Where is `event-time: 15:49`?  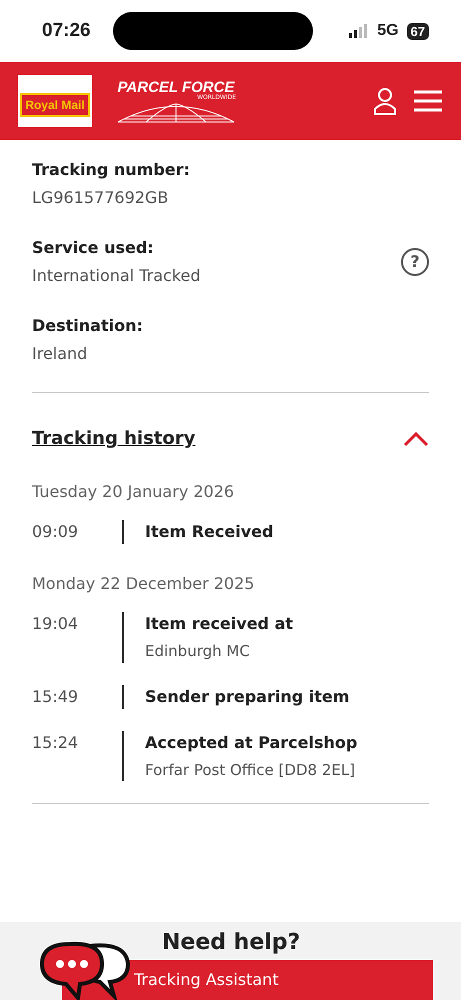
event-time: 15:49 is located at coordinates (56, 697).